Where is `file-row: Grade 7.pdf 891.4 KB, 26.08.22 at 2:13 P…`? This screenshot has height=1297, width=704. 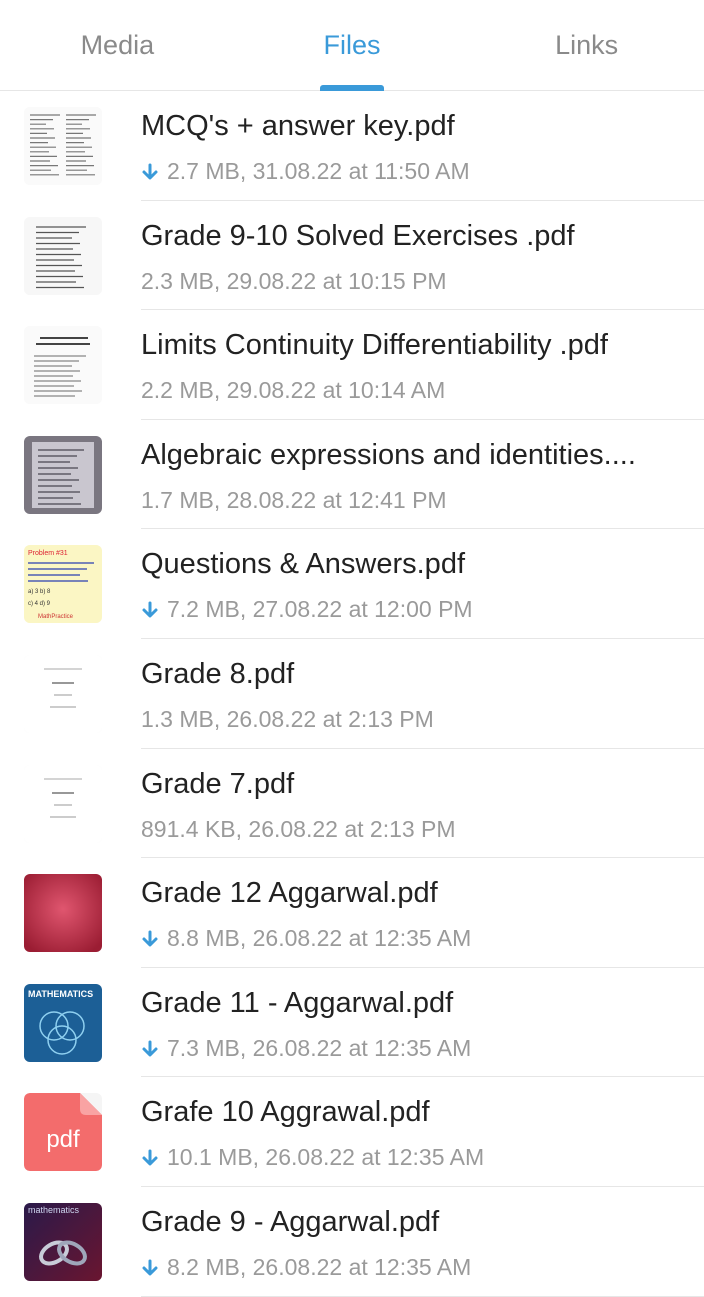
file-row: Grade 7.pdf 891.4 KB, 26.08.22 at 2:13 P… is located at coordinates (352, 804).